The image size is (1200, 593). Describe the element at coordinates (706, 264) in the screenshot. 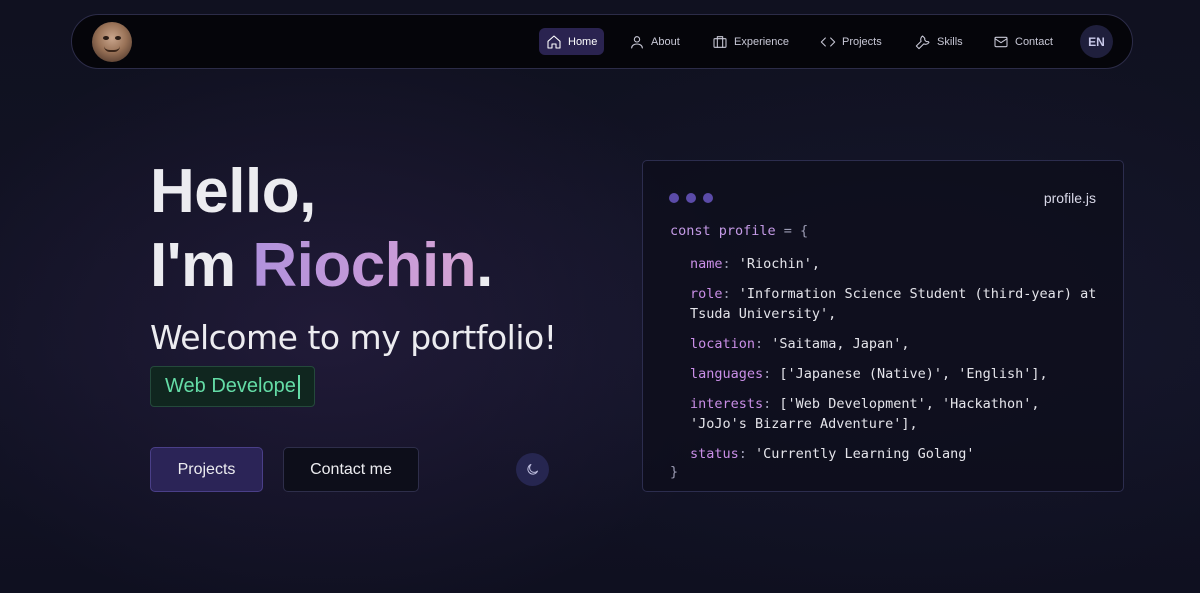

I see `code-key: name` at that location.